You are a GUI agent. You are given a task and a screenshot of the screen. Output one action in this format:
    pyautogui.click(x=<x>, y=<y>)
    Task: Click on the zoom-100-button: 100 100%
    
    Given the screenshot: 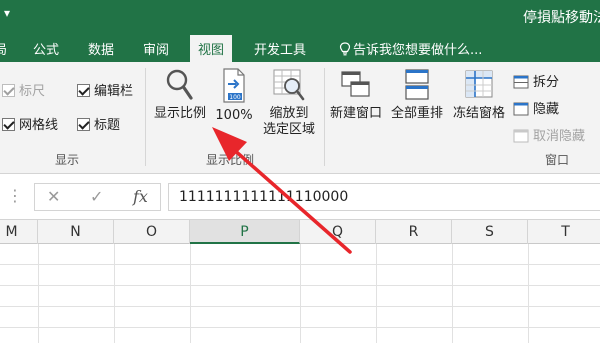 What is the action you would take?
    pyautogui.click(x=234, y=96)
    